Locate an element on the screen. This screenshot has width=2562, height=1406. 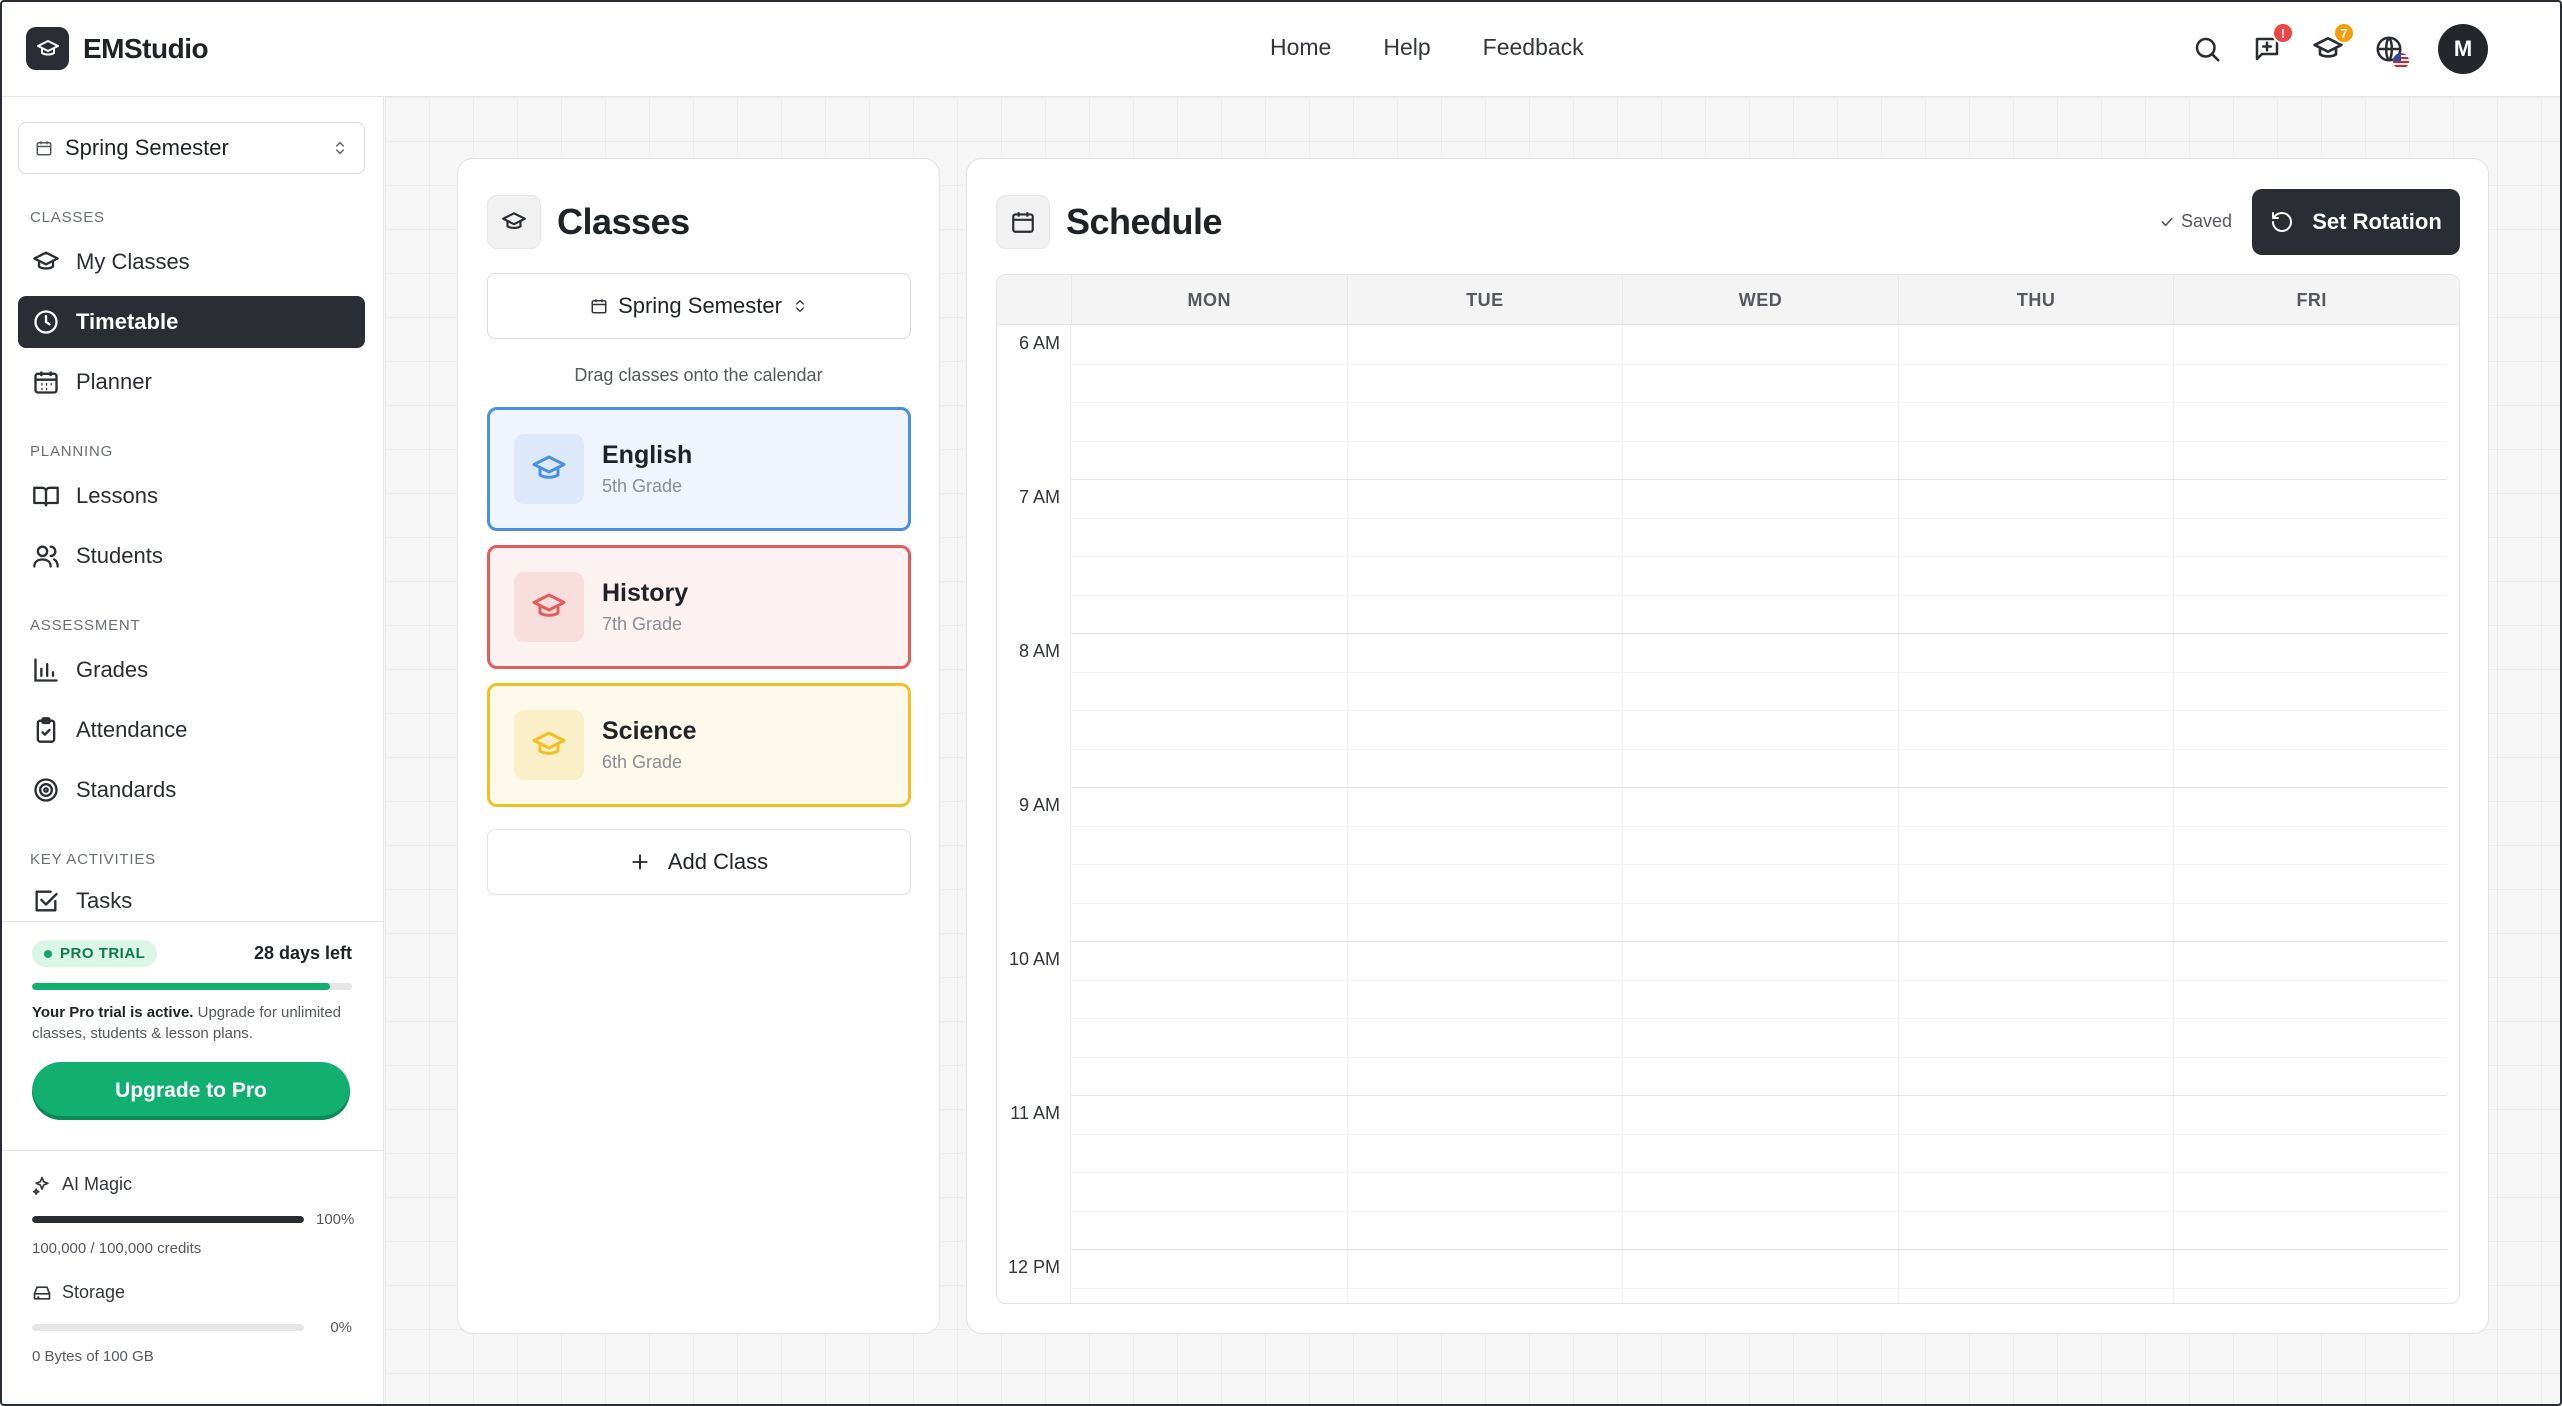
sidebar-item-lessons: Lessons is located at coordinates (191, 496).